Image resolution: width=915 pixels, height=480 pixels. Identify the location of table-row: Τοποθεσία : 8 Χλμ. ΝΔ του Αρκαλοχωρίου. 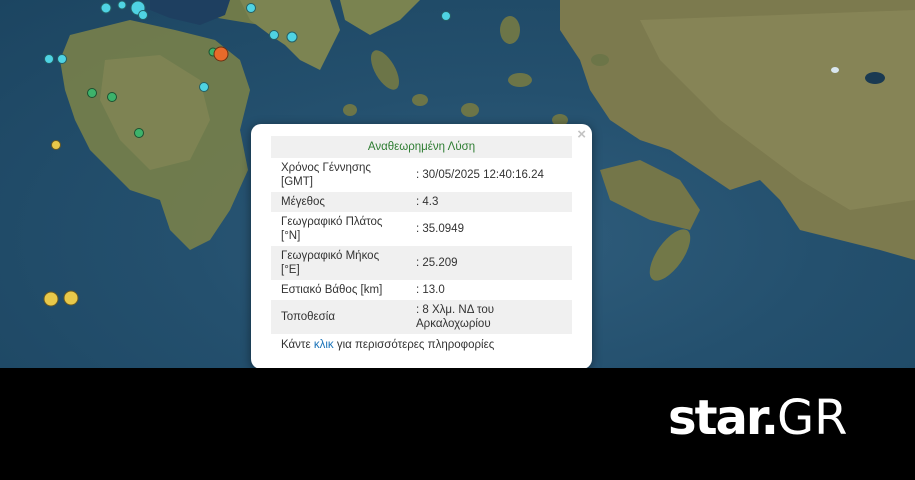
(421, 317).